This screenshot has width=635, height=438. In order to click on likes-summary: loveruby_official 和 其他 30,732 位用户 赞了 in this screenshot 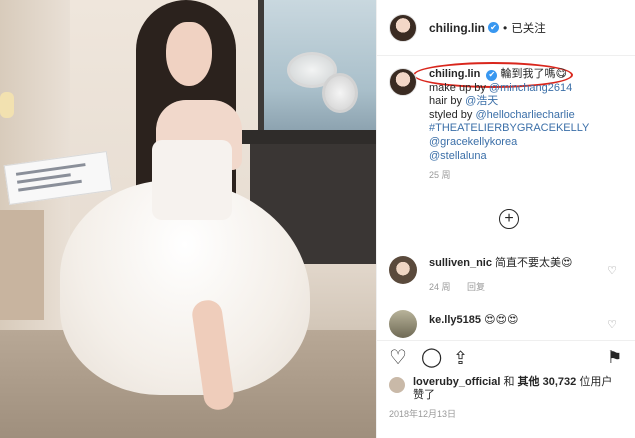, I will do `click(509, 389)`.